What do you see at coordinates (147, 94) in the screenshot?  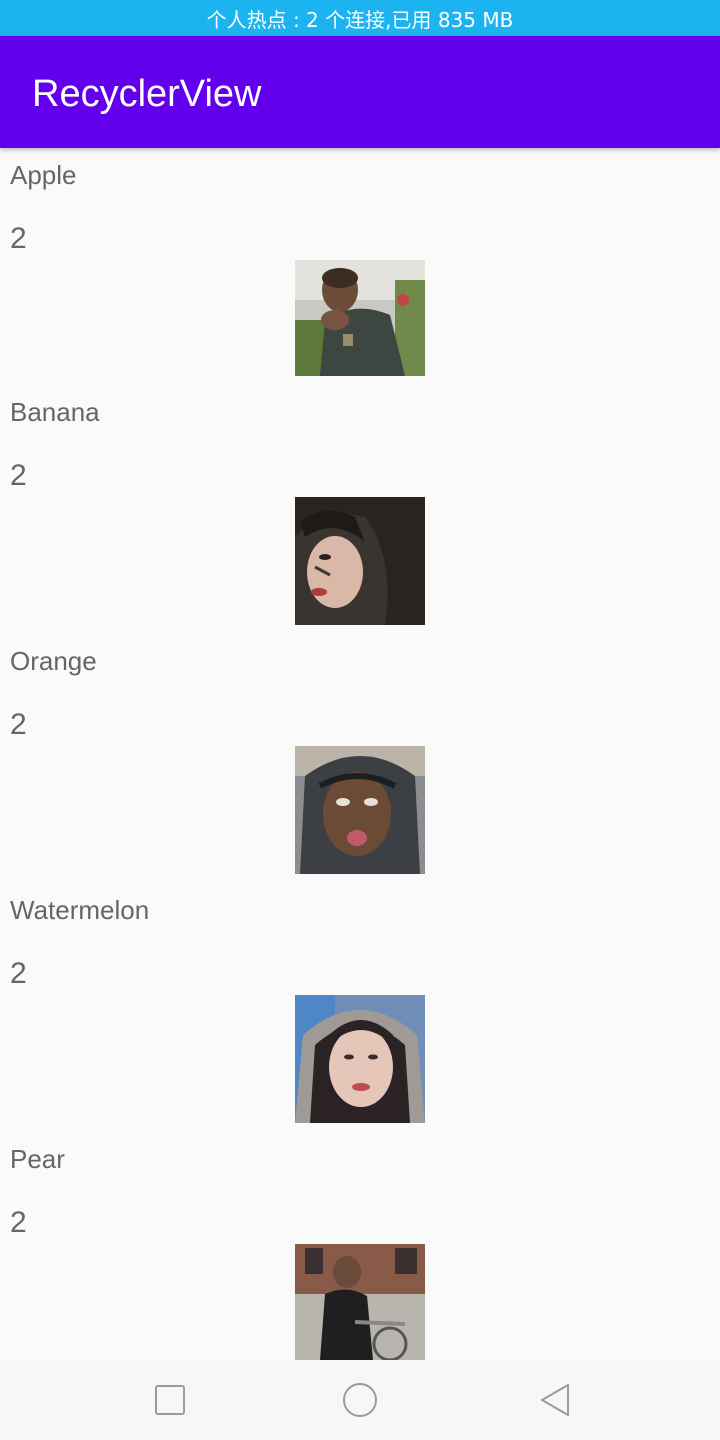 I see `app-title: RecyclerView` at bounding box center [147, 94].